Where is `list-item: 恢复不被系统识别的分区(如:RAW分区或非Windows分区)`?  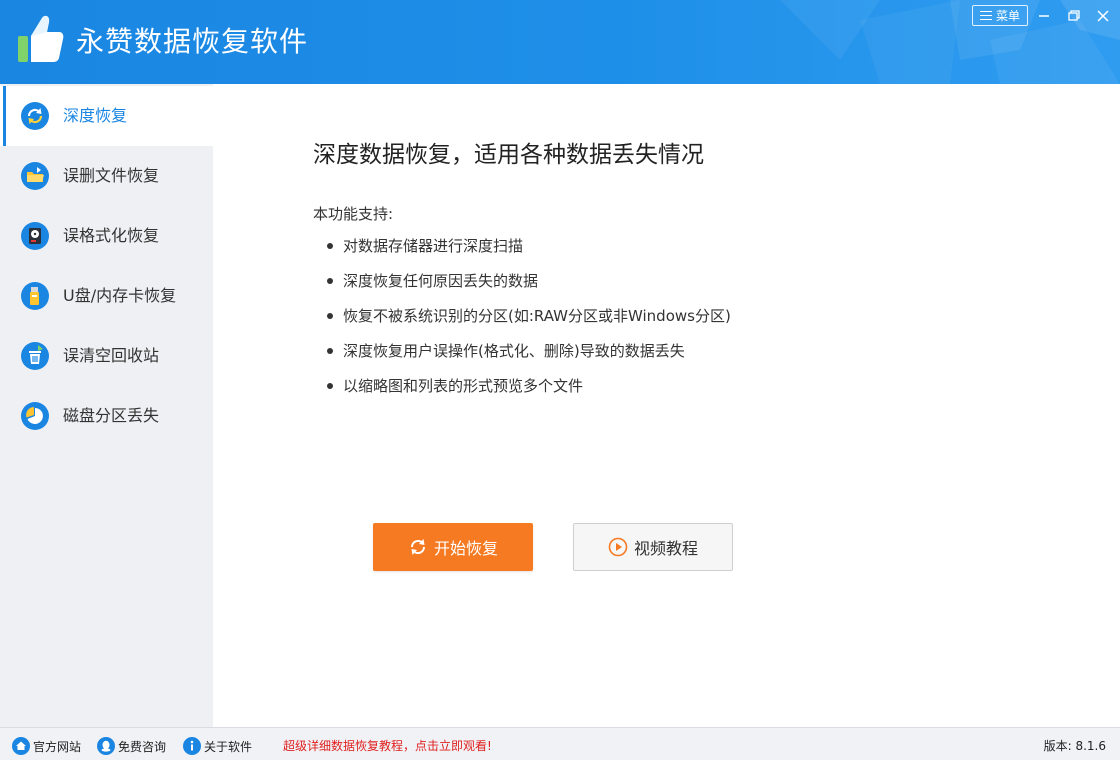
list-item: 恢复不被系统识别的分区(如:RAW分区或非Windows分区) is located at coordinates (529, 323).